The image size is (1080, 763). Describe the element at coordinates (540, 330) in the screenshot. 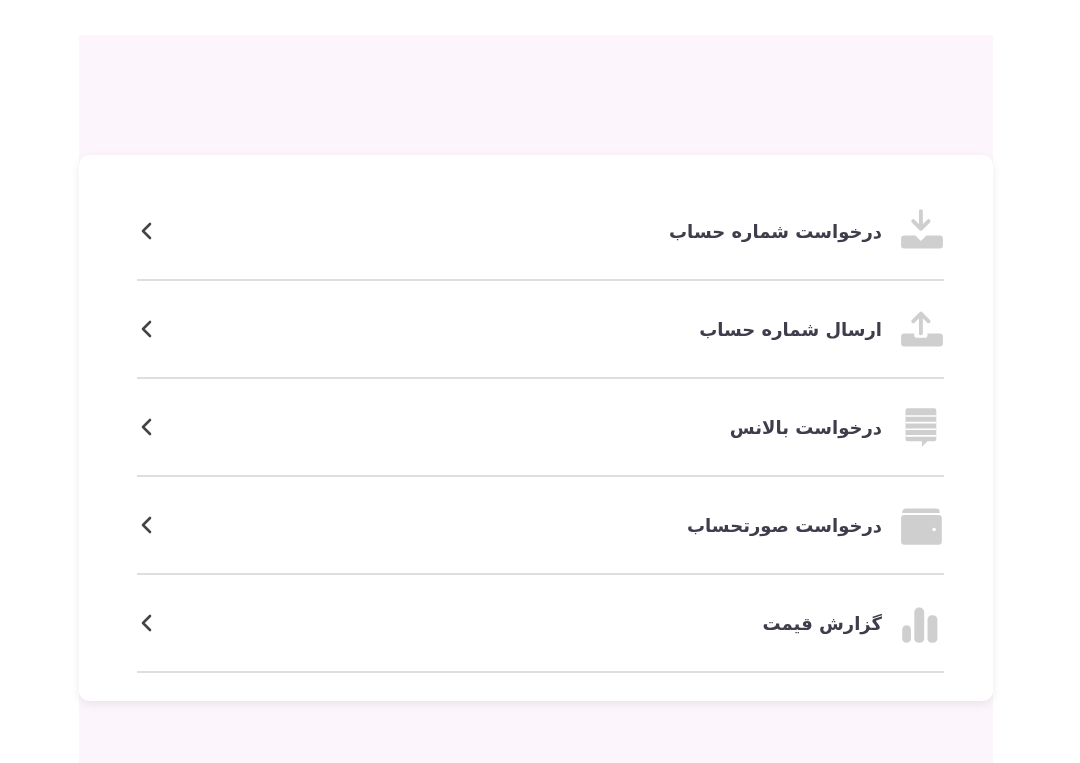

I see `menu-item: ارسال شماره حساب` at that location.